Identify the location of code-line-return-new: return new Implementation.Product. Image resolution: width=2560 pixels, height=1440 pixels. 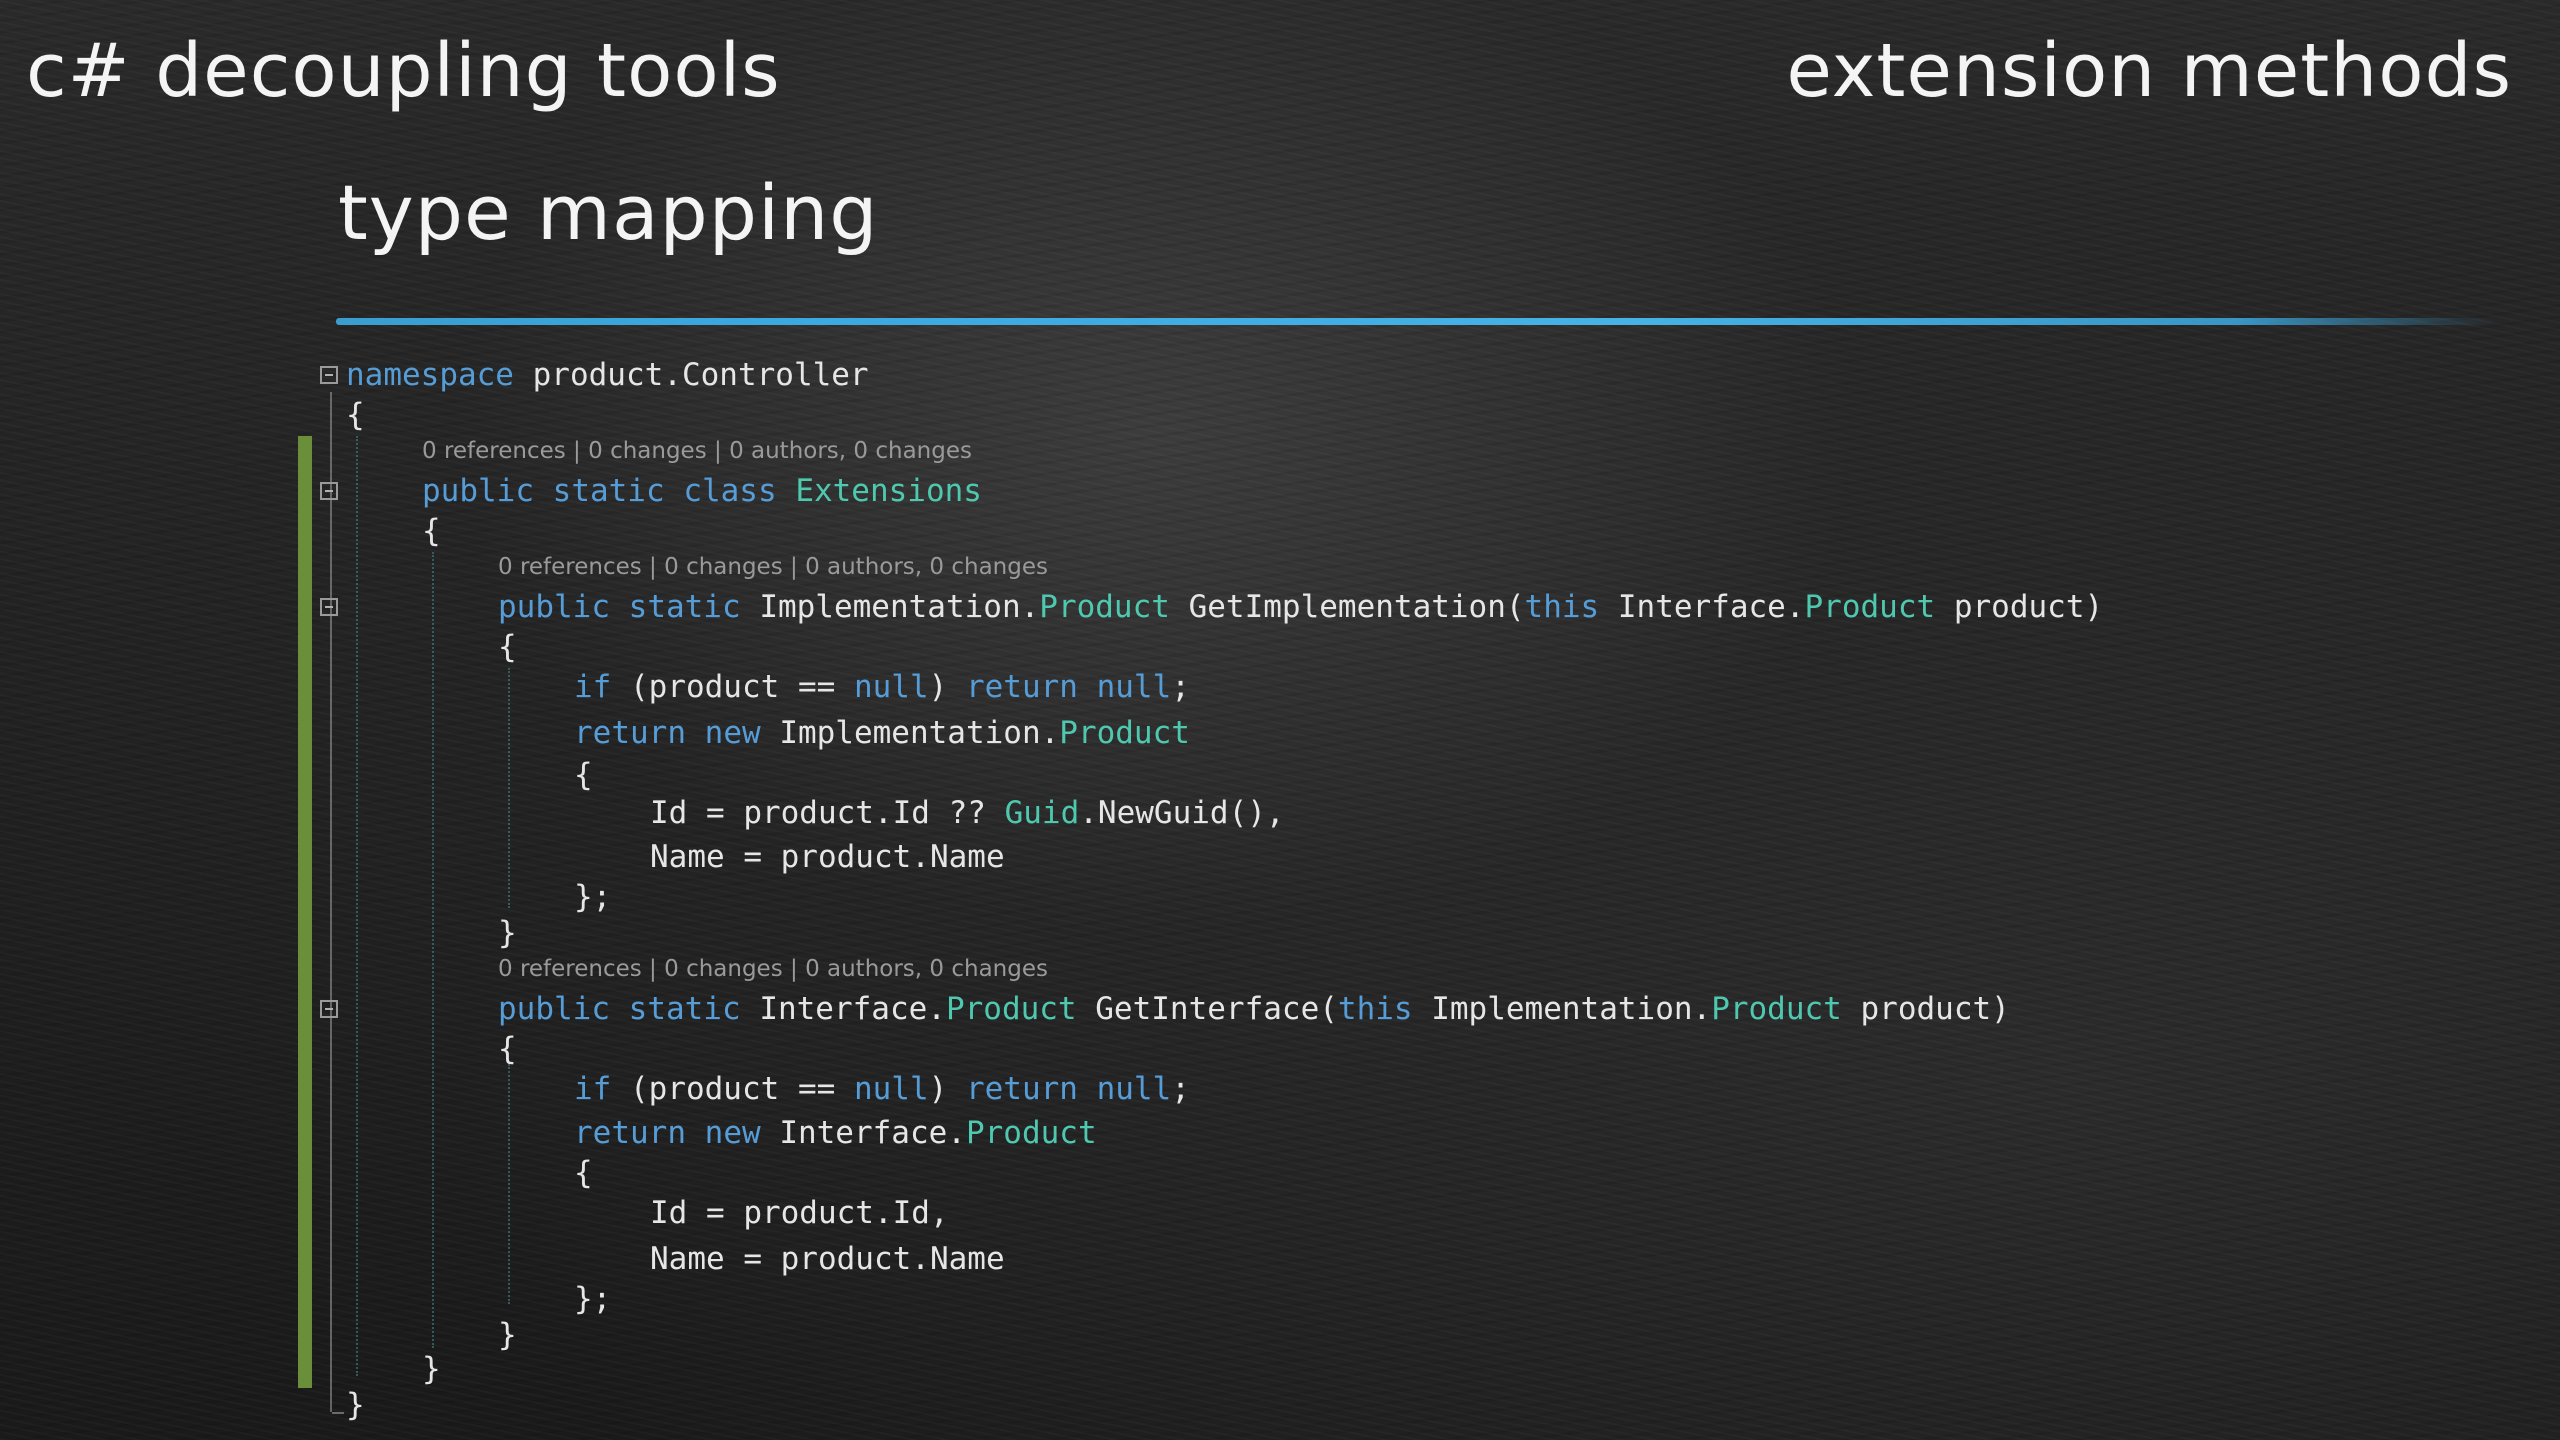
(882, 733).